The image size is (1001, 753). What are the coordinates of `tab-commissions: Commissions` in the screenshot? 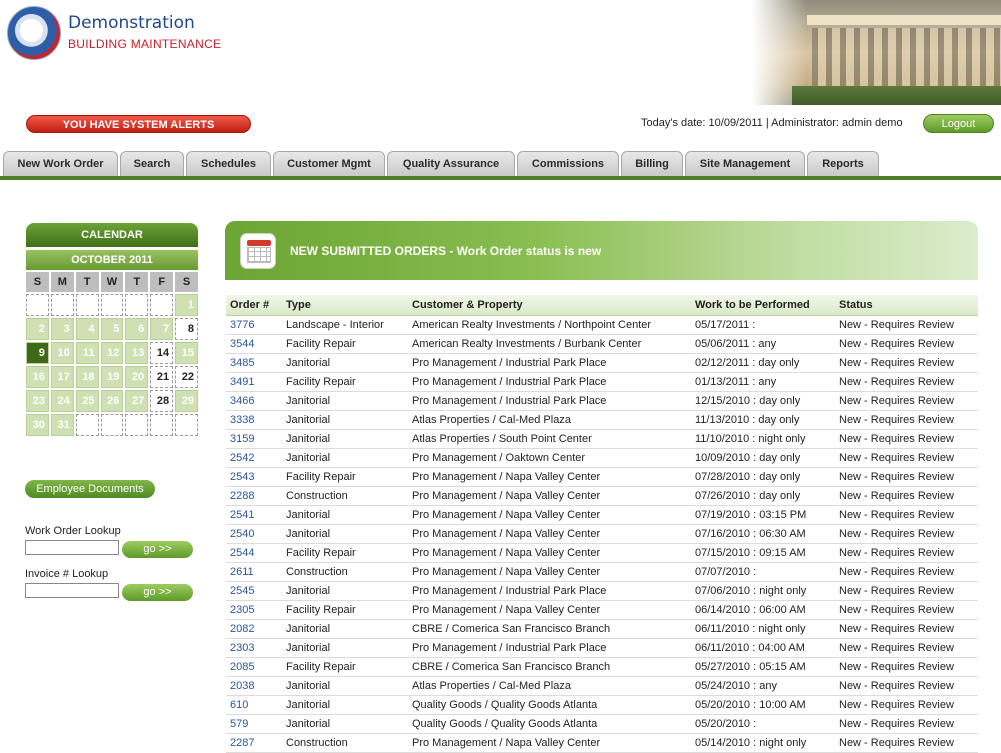 It's located at (568, 163).